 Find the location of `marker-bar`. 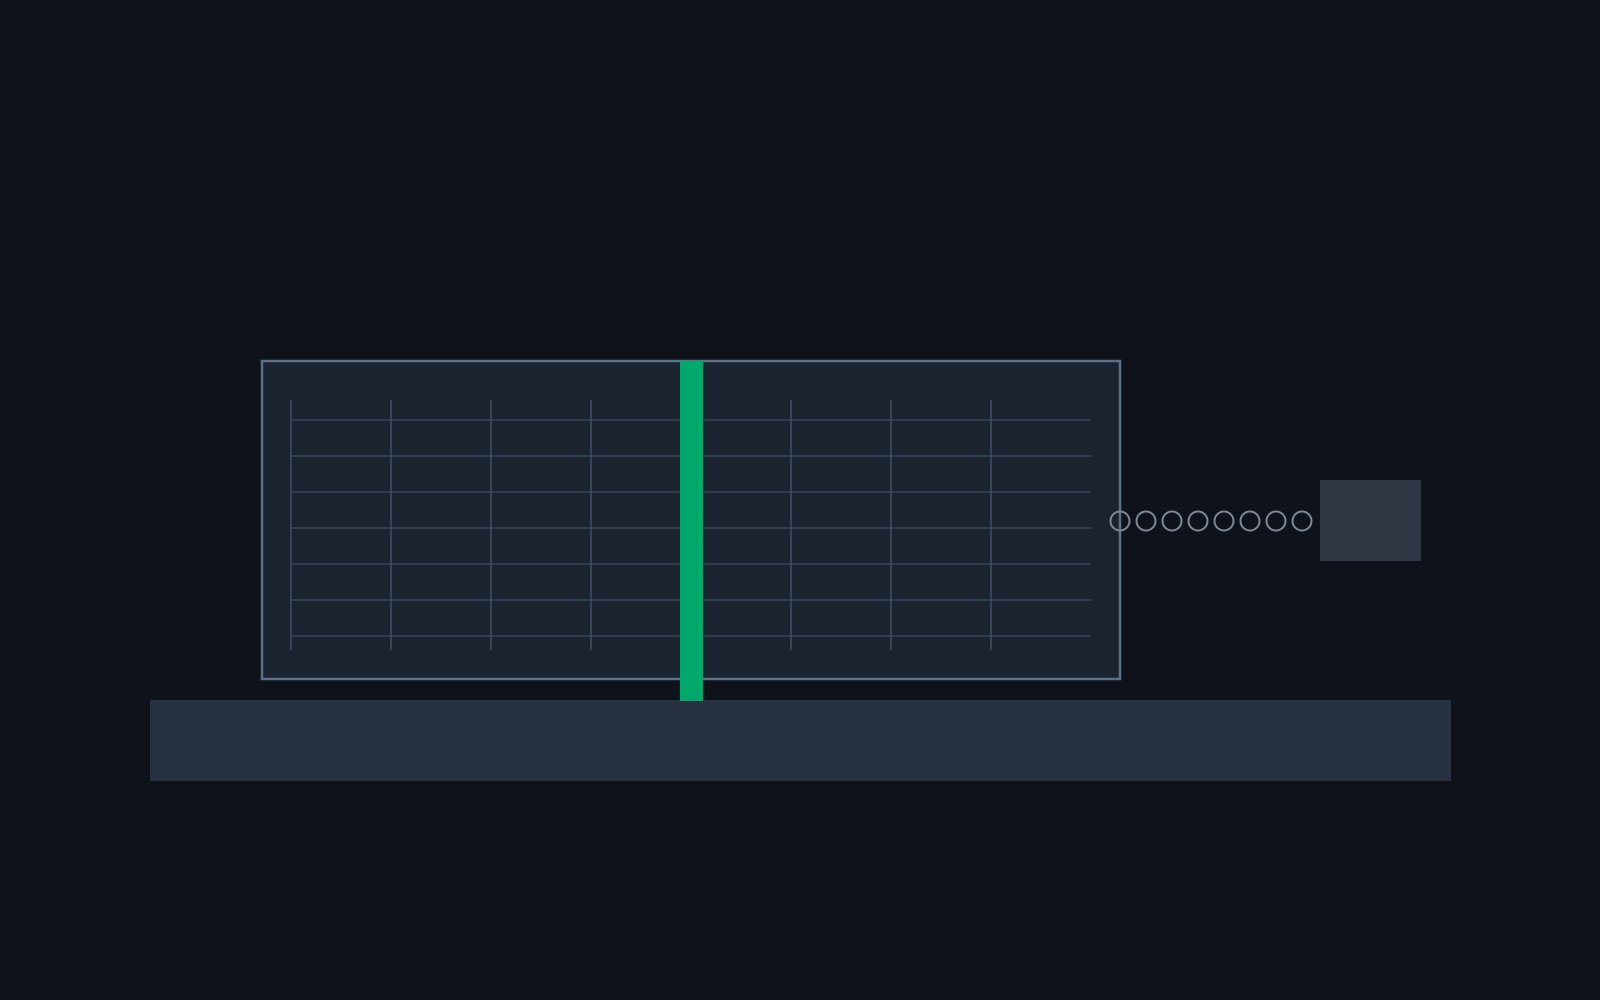

marker-bar is located at coordinates (691, 531).